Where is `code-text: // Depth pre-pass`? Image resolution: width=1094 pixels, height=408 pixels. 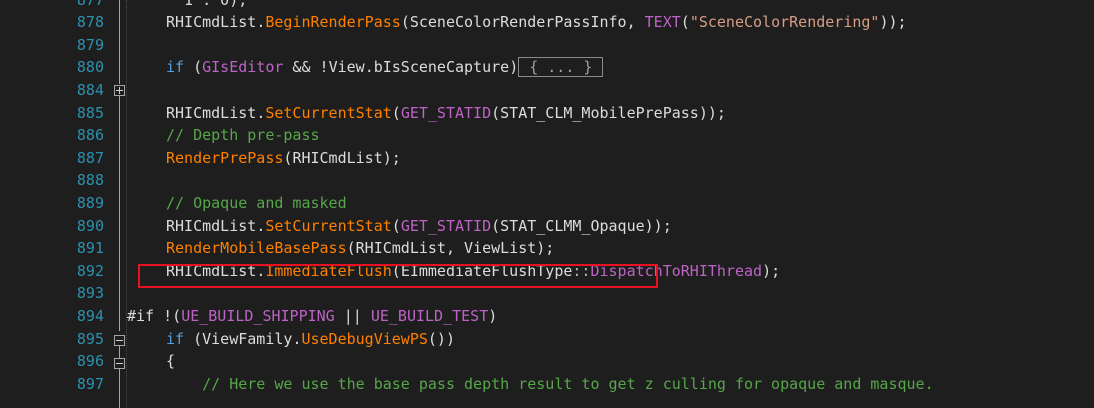
code-text: // Depth pre-pass is located at coordinates (243, 135).